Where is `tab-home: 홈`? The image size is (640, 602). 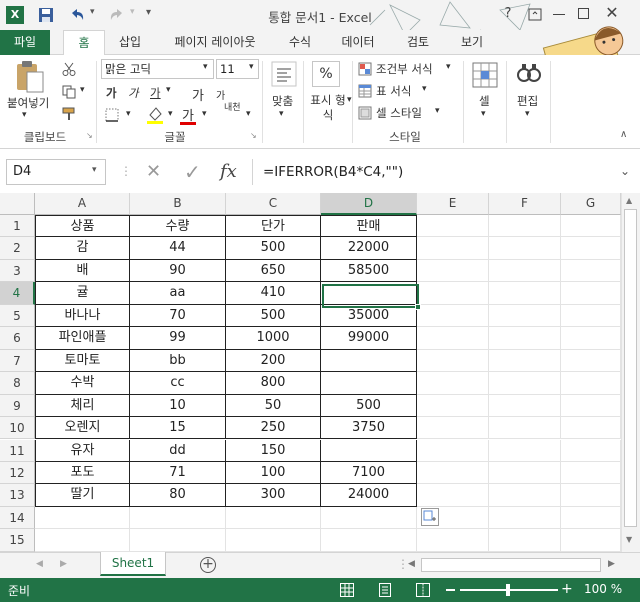
tab-home: 홈 is located at coordinates (84, 43).